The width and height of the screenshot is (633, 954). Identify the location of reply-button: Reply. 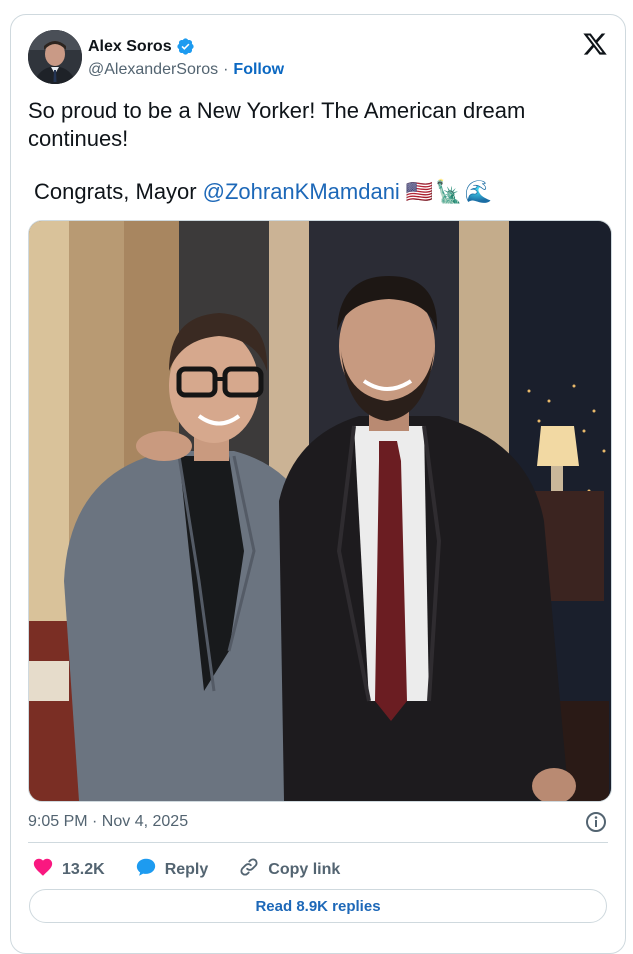
(172, 869).